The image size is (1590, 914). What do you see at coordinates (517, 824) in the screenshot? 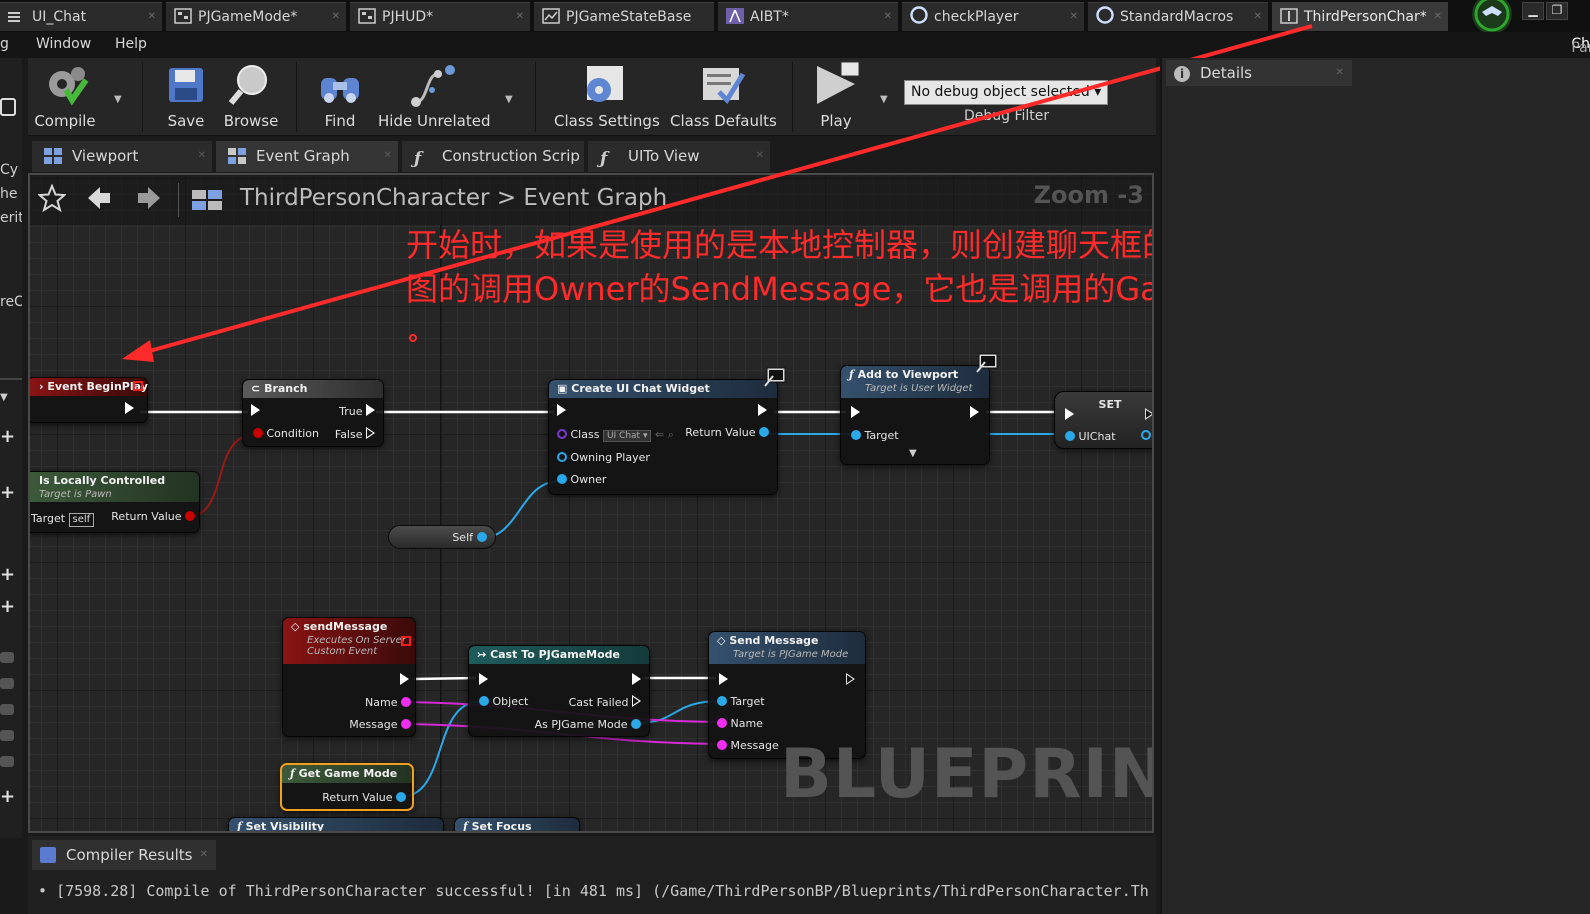
I see `node-set-focus: ƒ Set Focus` at bounding box center [517, 824].